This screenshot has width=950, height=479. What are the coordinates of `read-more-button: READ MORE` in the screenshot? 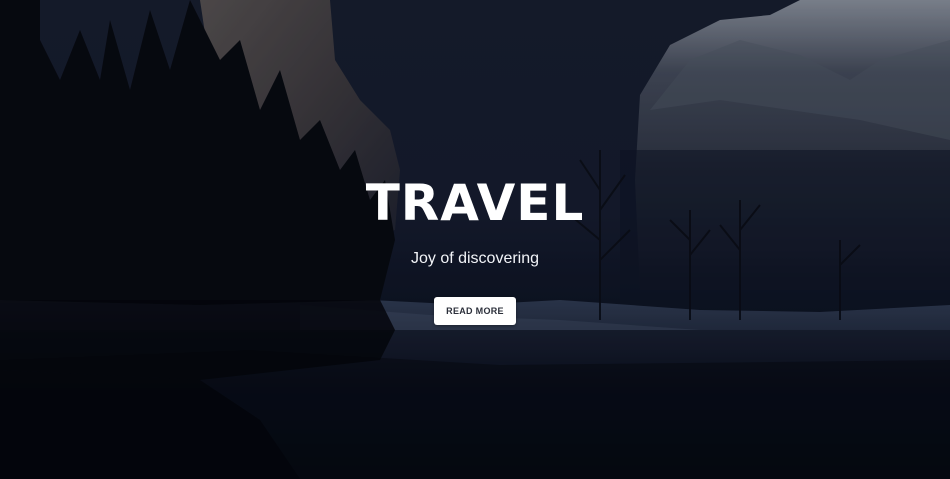 It's located at (475, 311).